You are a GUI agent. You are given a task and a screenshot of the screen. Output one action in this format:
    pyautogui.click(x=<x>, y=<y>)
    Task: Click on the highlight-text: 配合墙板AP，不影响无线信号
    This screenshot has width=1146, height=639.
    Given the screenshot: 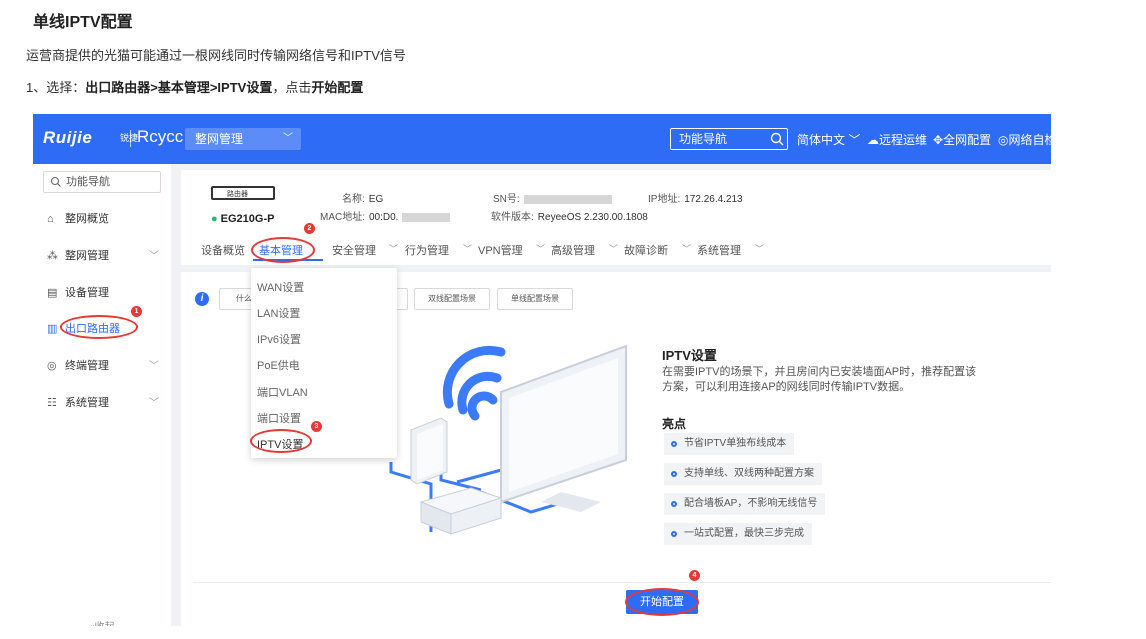 What is the action you would take?
    pyautogui.click(x=751, y=503)
    